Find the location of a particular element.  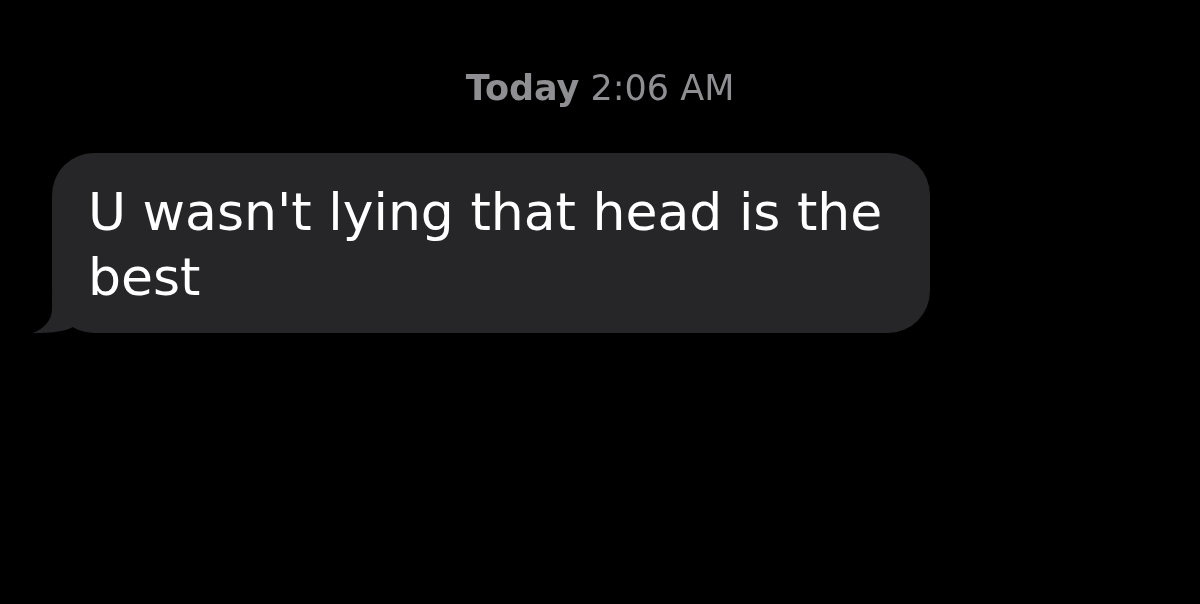

message-text: U wasn't lying that head is the best is located at coordinates (486, 245).